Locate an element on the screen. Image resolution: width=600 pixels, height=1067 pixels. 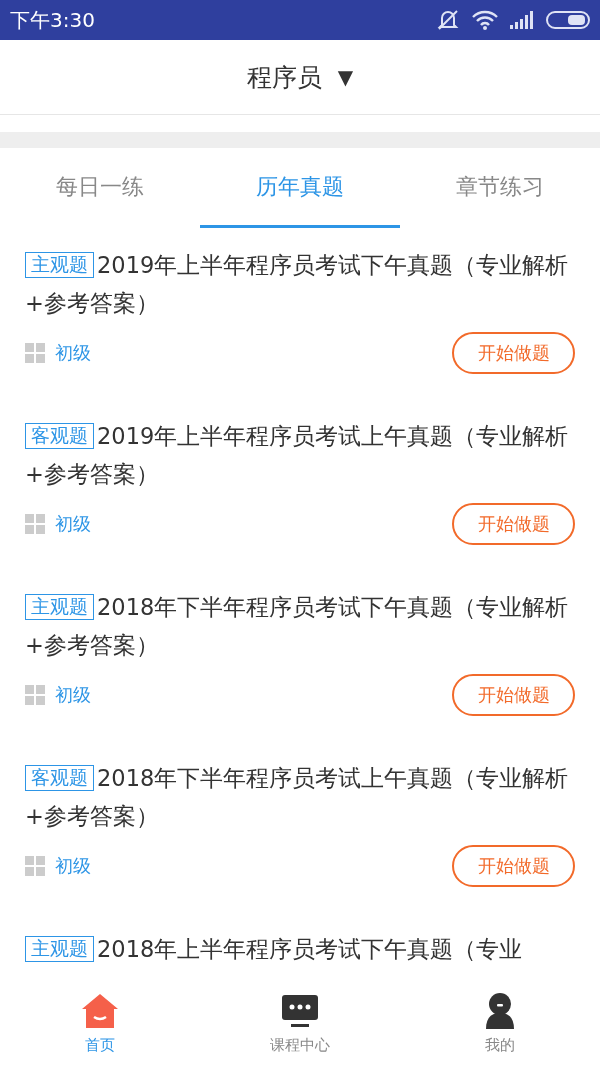
exam-title: 客观题 2019年上半年程序员考试上午真题（专业解析+参考答案） is located at coordinates (300, 455).